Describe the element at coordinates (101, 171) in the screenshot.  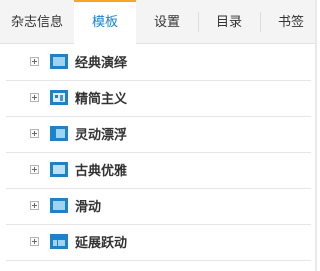
I see `template-label: 古典优雅` at that location.